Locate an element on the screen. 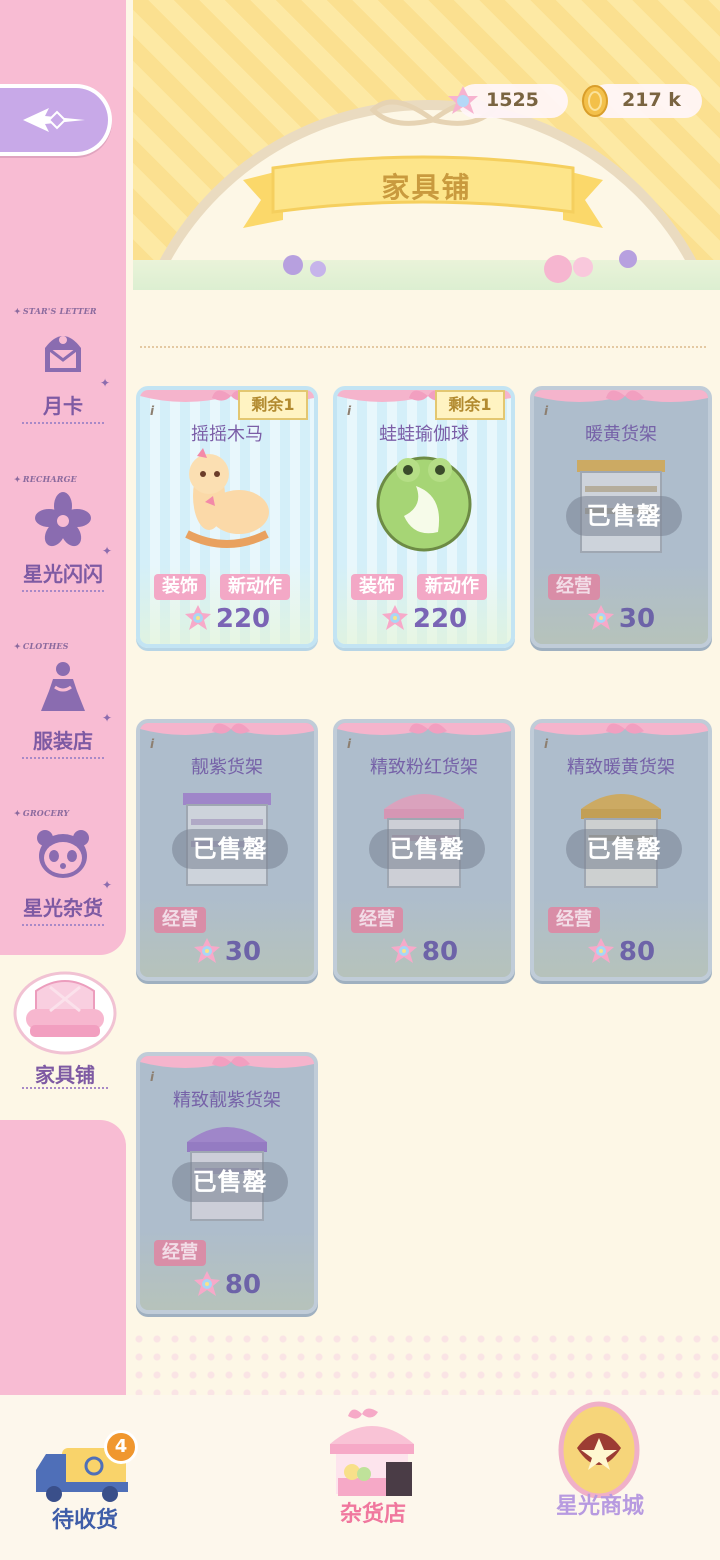  gem-currency: 1525 is located at coordinates (508, 101).